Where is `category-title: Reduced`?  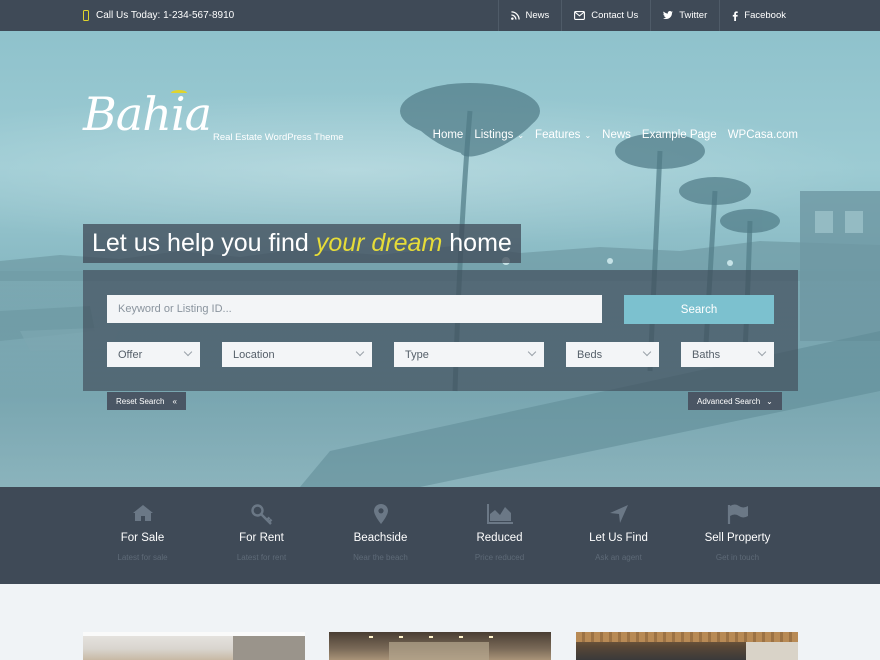 category-title: Reduced is located at coordinates (499, 538).